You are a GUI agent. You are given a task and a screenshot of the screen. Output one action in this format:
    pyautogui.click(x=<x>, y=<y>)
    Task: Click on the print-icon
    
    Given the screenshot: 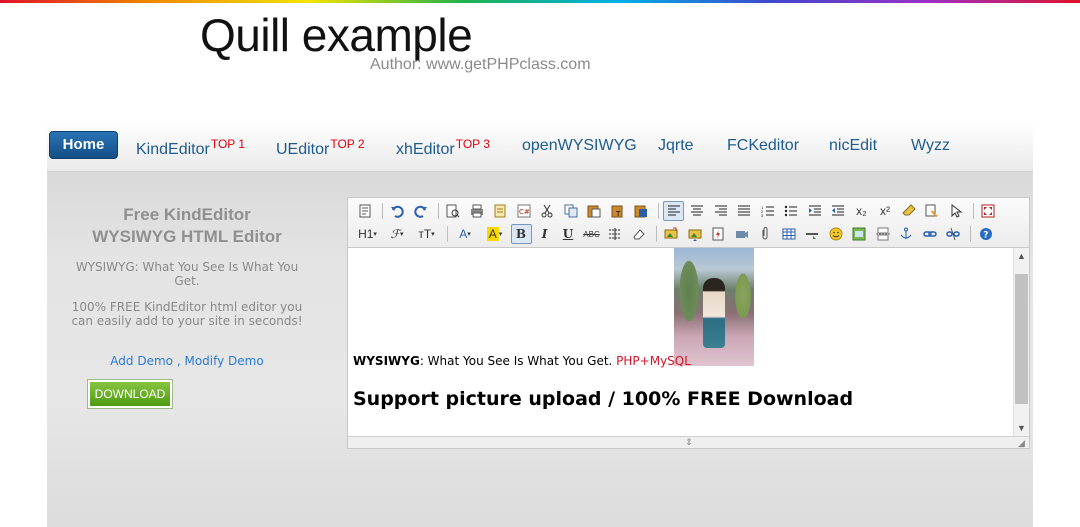 What is the action you would take?
    pyautogui.click(x=476, y=211)
    